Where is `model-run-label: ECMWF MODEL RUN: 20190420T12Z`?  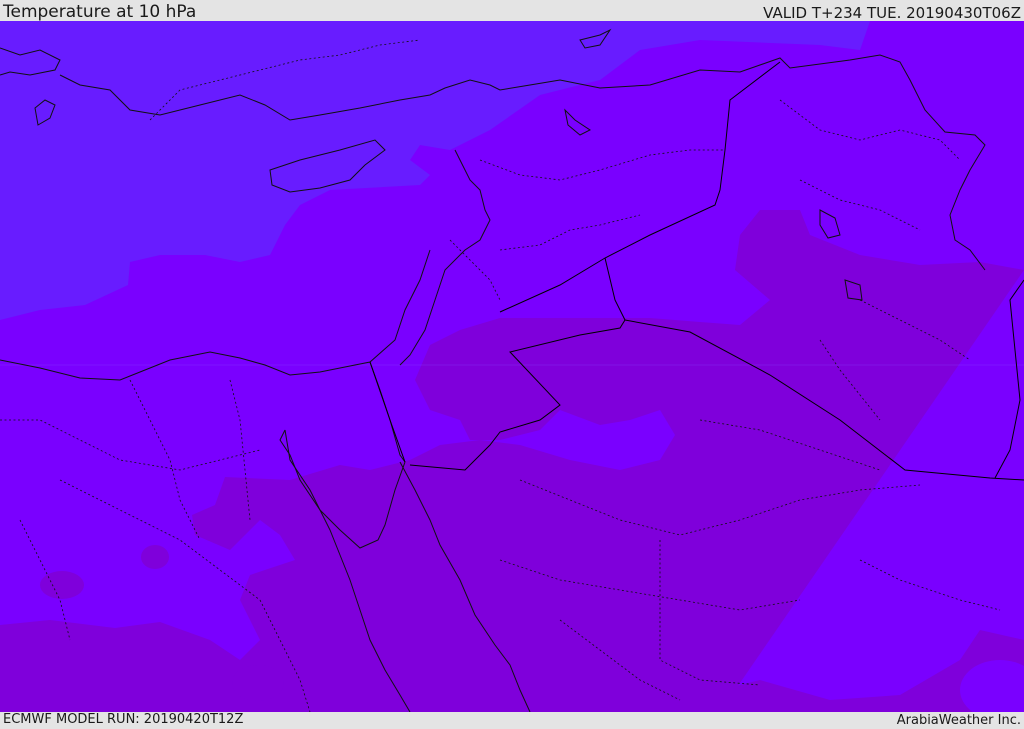 model-run-label: ECMWF MODEL RUN: 20190420T12Z is located at coordinates (123, 719).